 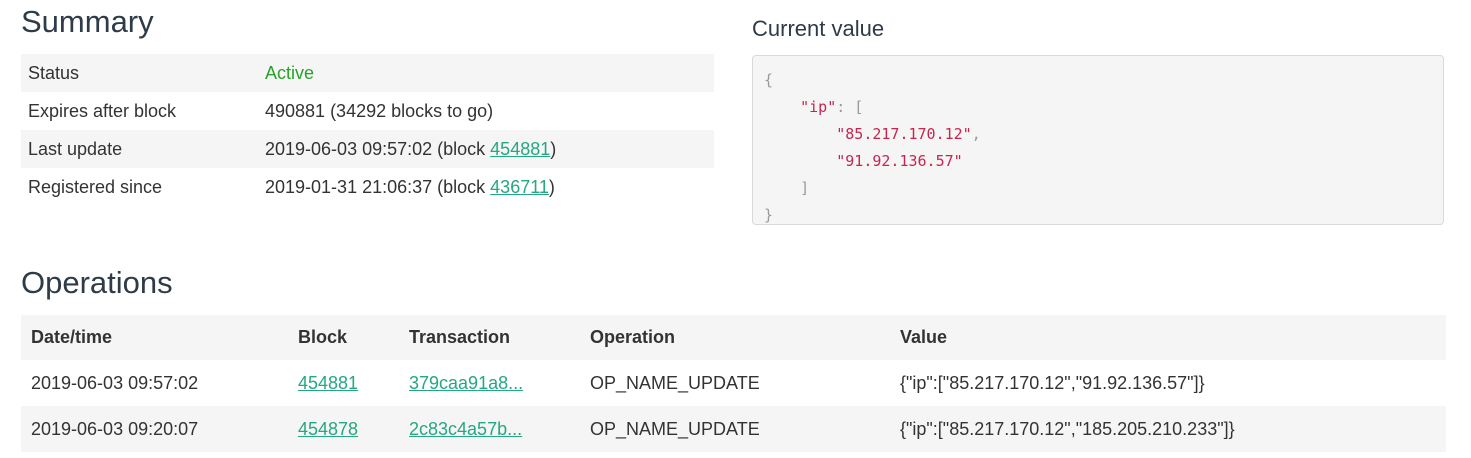 What do you see at coordinates (1098, 134) in the screenshot?
I see `code-line-3: "85.217.170.12",` at bounding box center [1098, 134].